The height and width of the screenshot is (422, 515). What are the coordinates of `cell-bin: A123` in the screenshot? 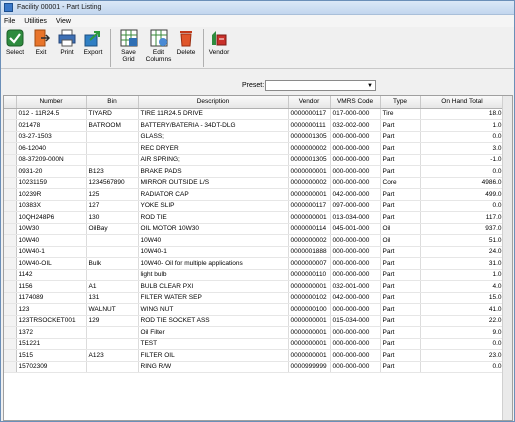 It's located at (112, 355).